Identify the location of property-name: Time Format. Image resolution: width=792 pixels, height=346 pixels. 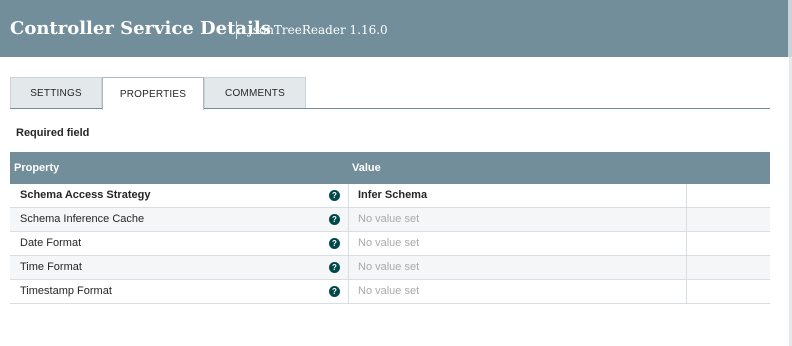
(51, 267).